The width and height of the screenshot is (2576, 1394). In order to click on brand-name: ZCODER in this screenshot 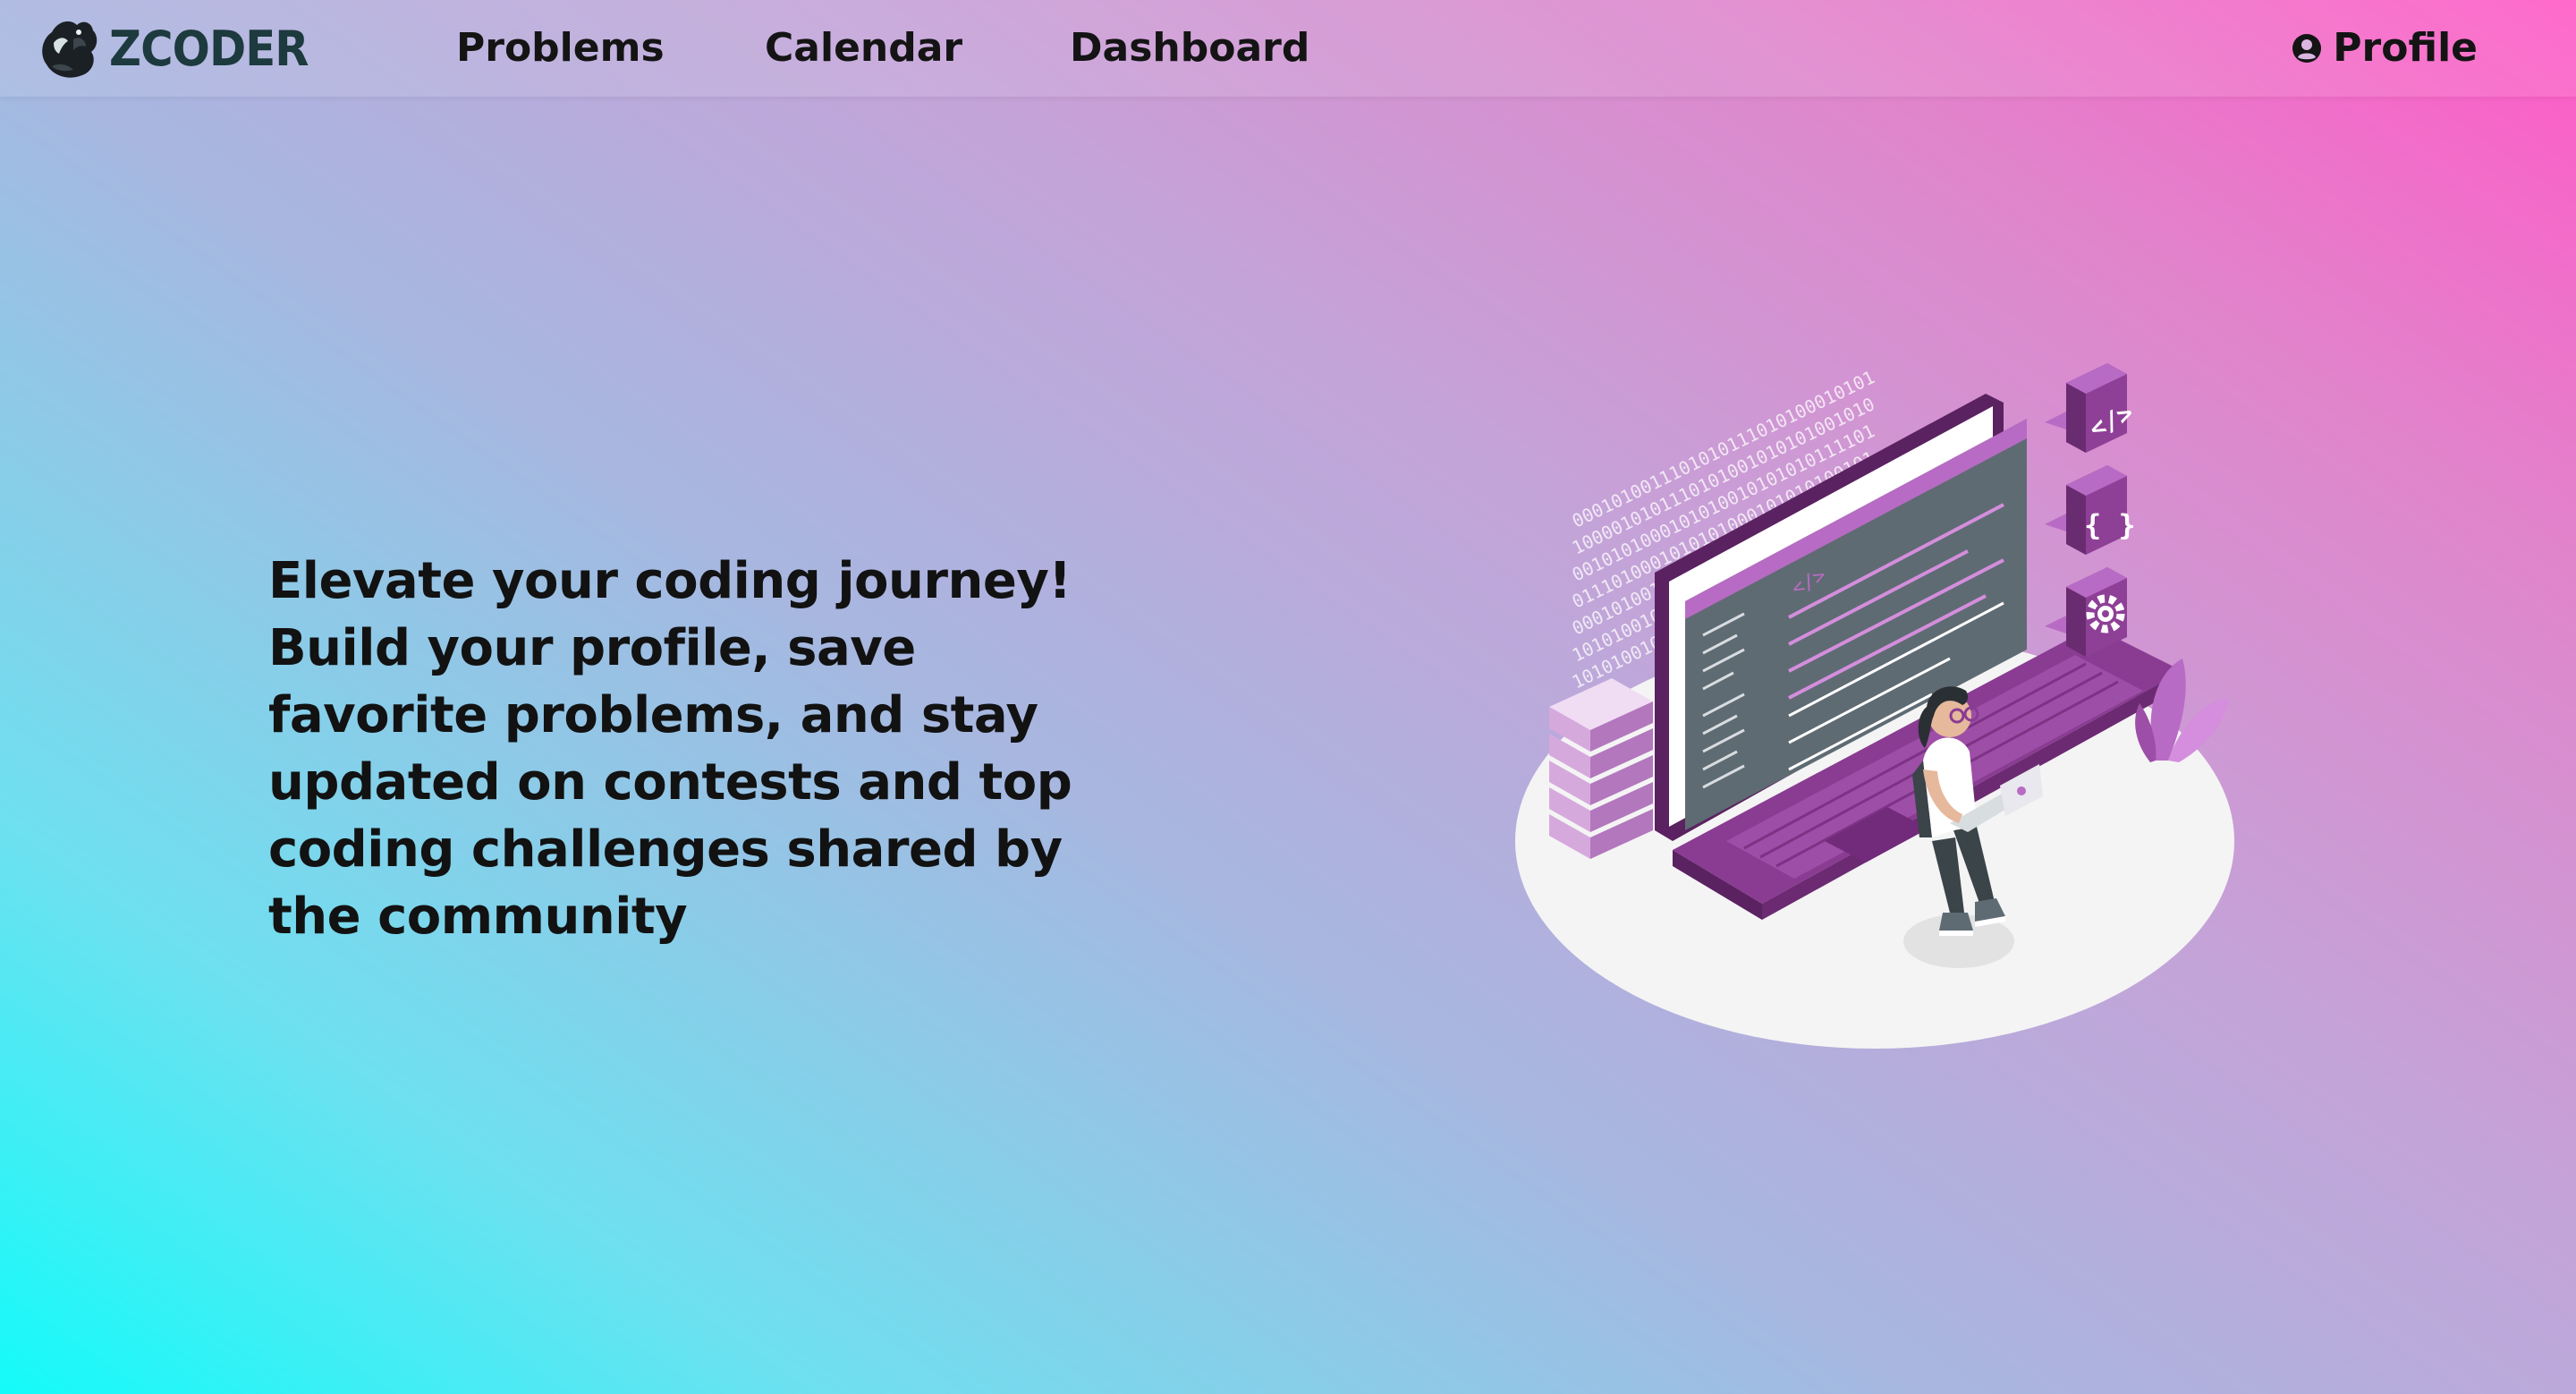, I will do `click(209, 49)`.